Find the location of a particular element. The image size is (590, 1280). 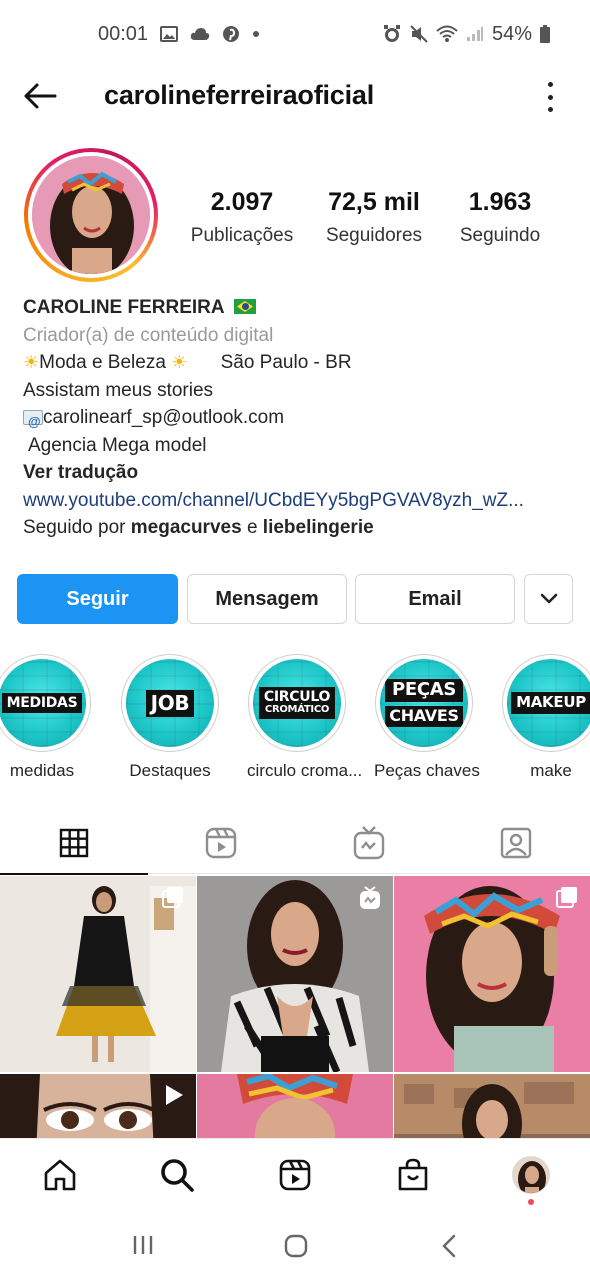

back-arrow-icon is located at coordinates (40, 96).